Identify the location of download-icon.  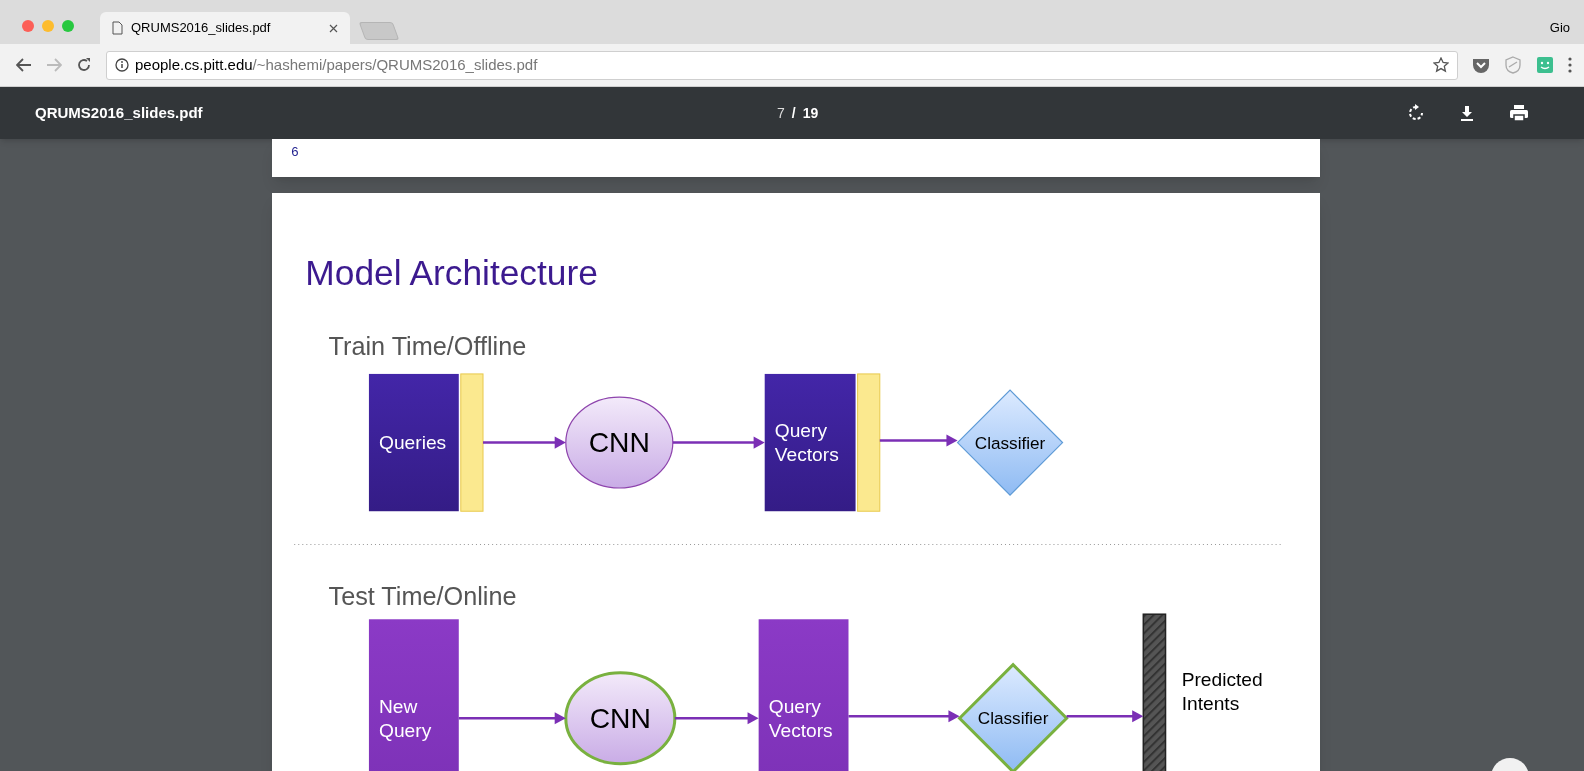
(1467, 113).